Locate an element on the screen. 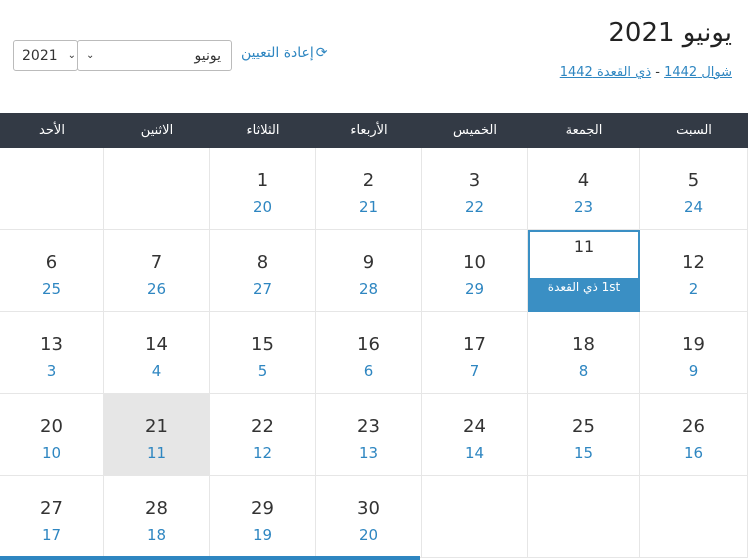 This screenshot has height=560, width=748. gregorian-day-number: 29 is located at coordinates (262, 508).